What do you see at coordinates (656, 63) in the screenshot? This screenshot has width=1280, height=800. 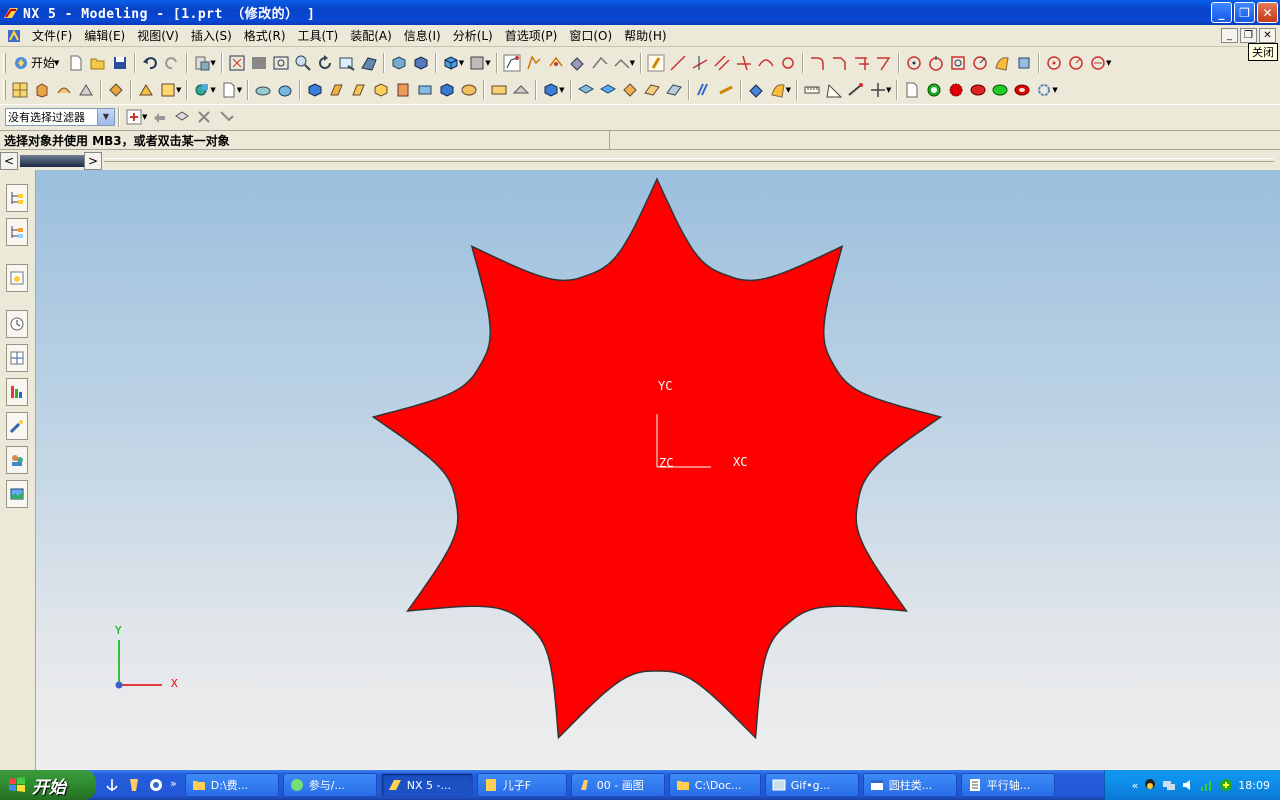 I see `pencil-icon` at bounding box center [656, 63].